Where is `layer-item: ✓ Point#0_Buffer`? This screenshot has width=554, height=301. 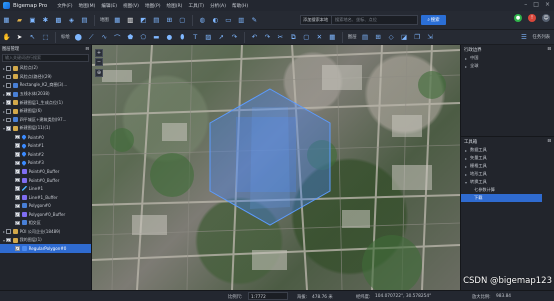
layer-item: ✓ Point#0_Buffer is located at coordinates (45, 180).